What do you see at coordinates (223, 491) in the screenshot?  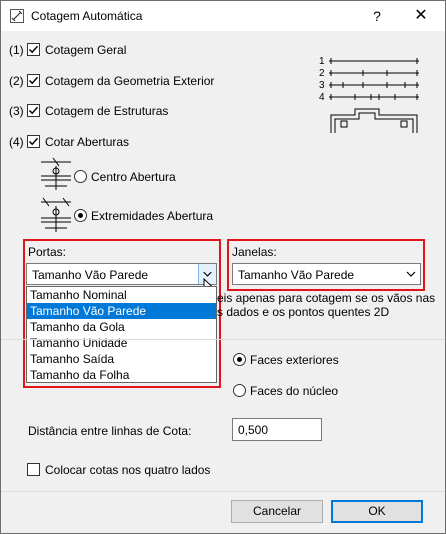 I see `footer-separator` at bounding box center [223, 491].